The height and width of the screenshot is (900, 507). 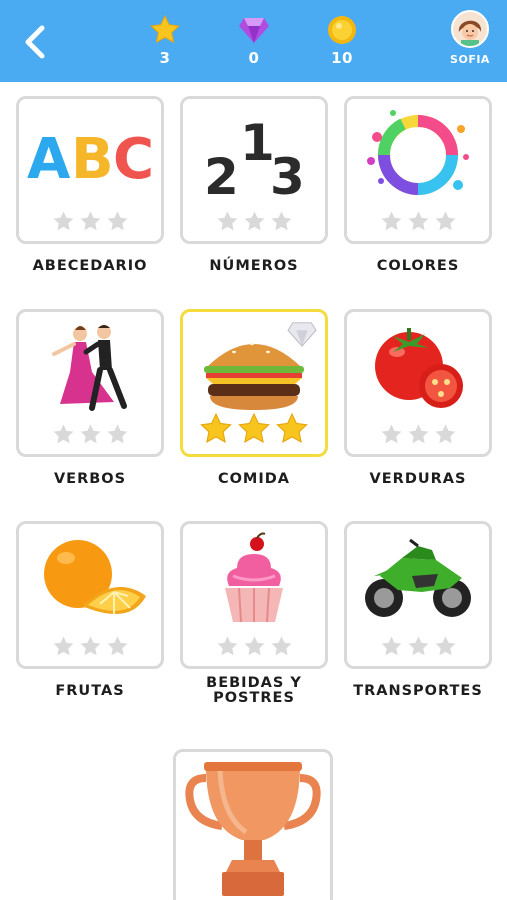 What do you see at coordinates (221, 174) in the screenshot?
I see `digit-2: 2` at bounding box center [221, 174].